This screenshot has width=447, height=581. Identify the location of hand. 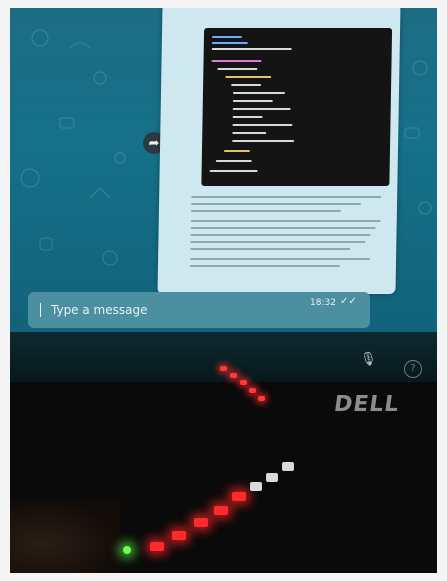
(65, 536).